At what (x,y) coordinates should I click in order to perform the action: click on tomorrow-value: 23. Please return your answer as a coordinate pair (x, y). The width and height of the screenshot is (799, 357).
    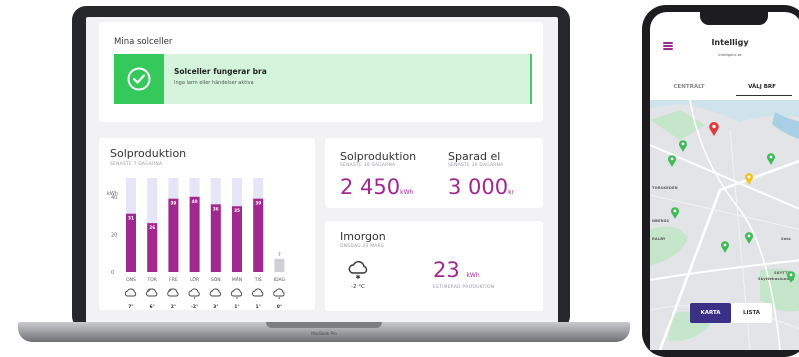
    Looking at the image, I should click on (446, 270).